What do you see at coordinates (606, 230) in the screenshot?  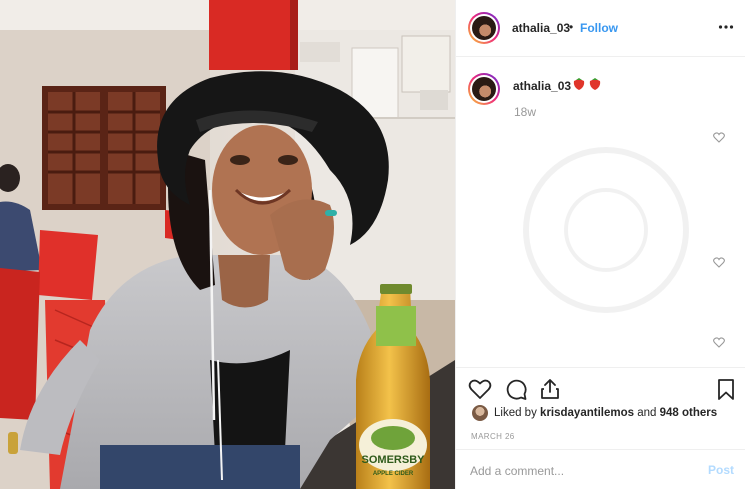 I see `background-watermark` at bounding box center [606, 230].